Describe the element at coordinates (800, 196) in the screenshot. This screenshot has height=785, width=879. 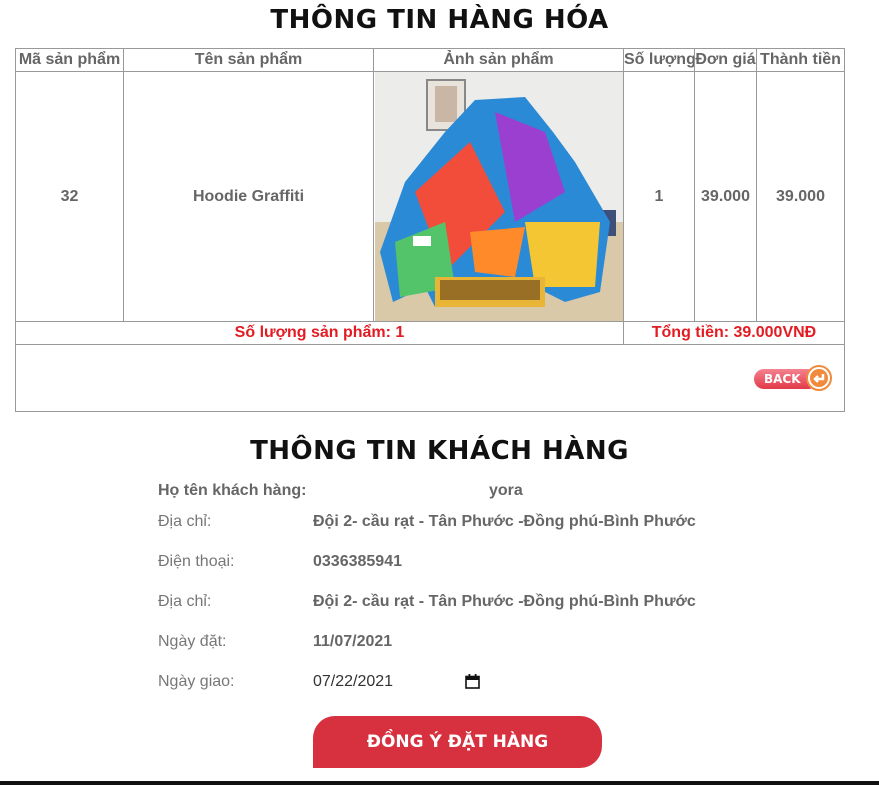
I see `cell-total: 39.000` at that location.